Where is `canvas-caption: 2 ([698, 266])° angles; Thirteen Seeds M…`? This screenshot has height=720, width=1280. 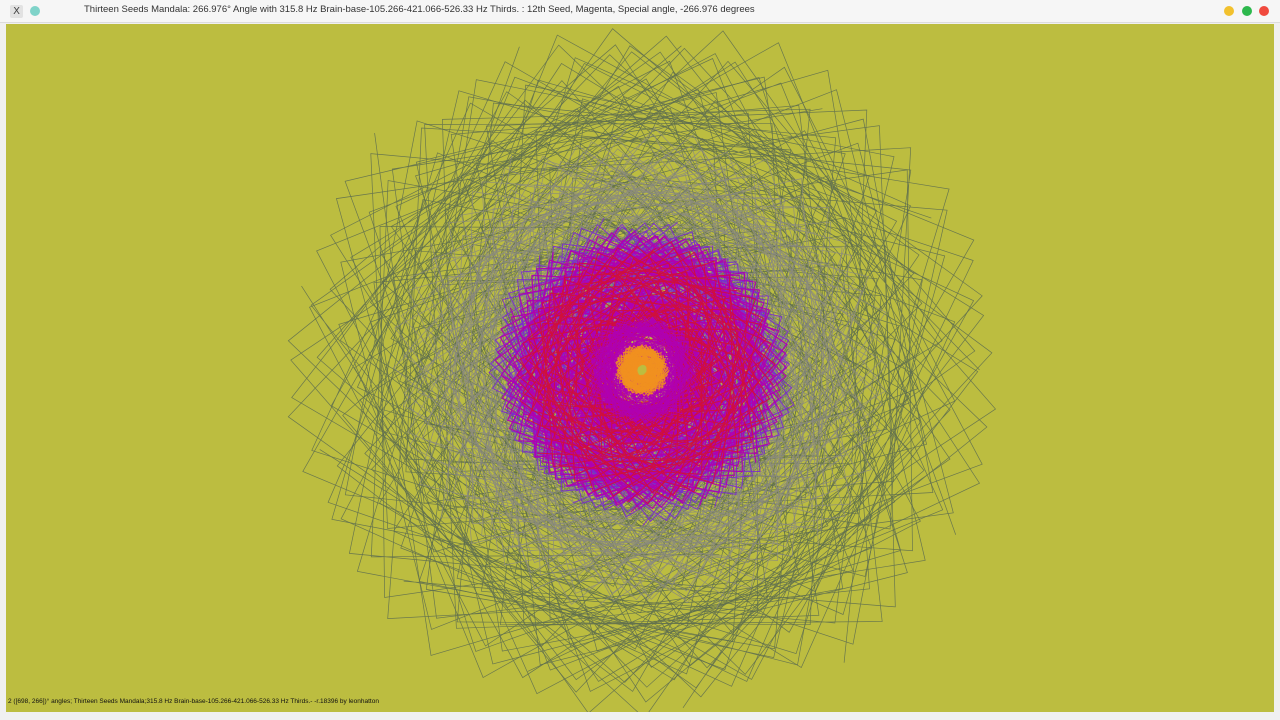
canvas-caption: 2 ([698, 266])° angles; Thirteen Seeds M… is located at coordinates (193, 701).